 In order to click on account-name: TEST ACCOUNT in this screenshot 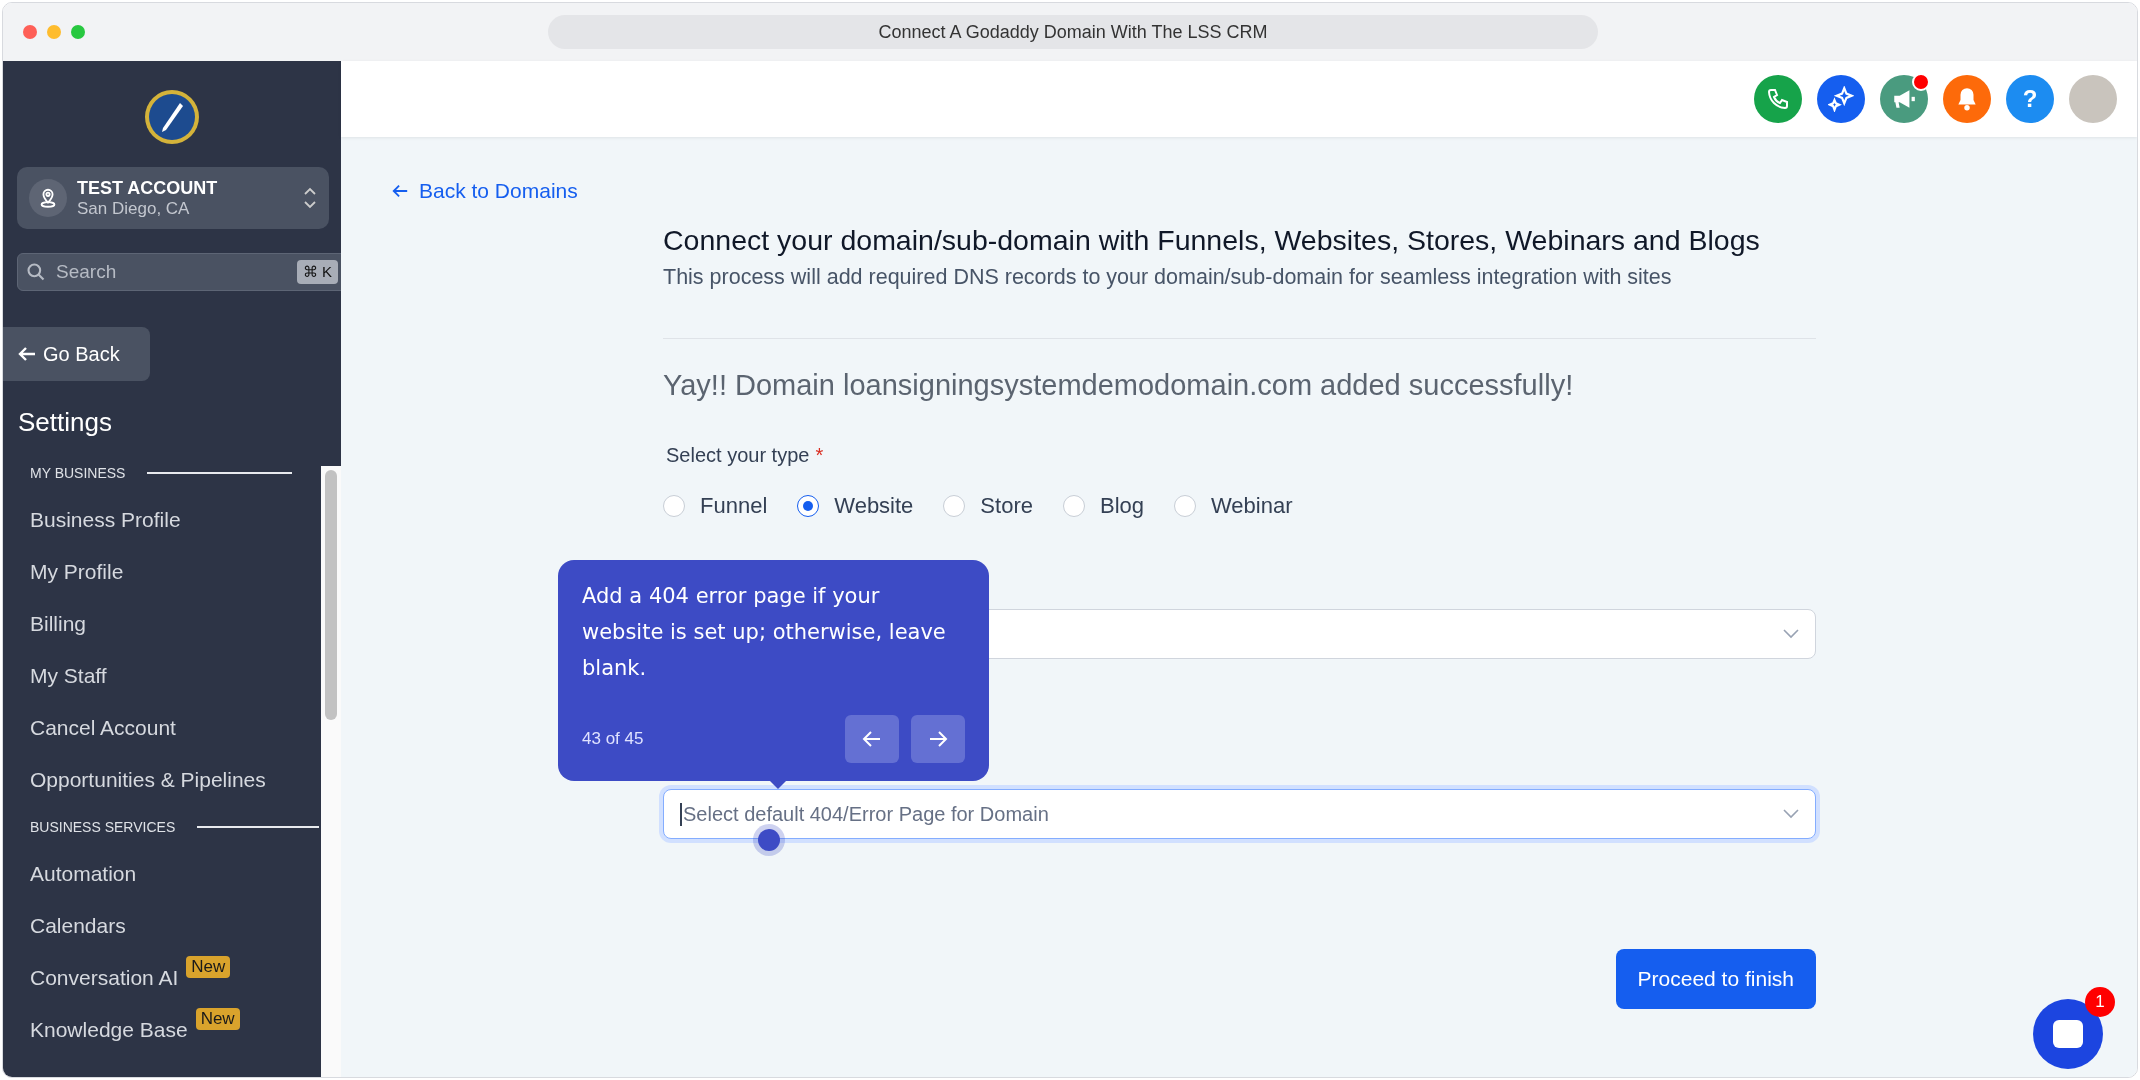, I will do `click(148, 188)`.